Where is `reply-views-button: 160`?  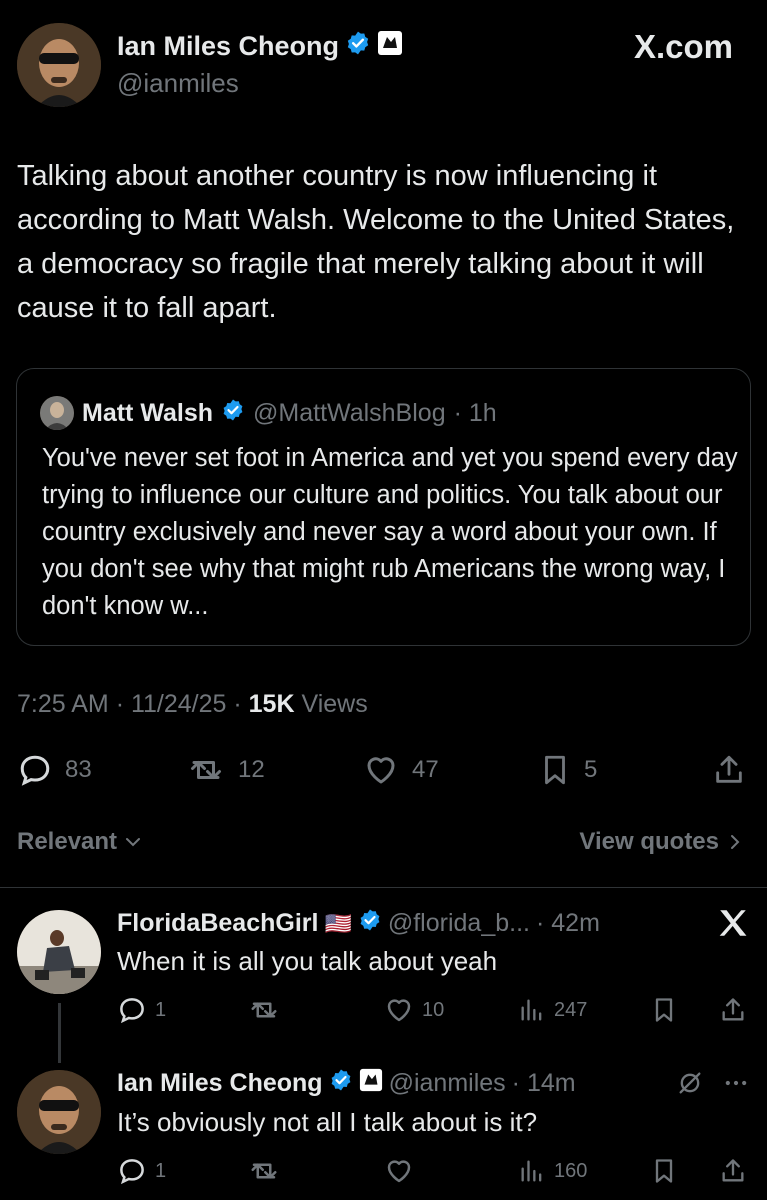
reply-views-button: 160 is located at coordinates (552, 1171).